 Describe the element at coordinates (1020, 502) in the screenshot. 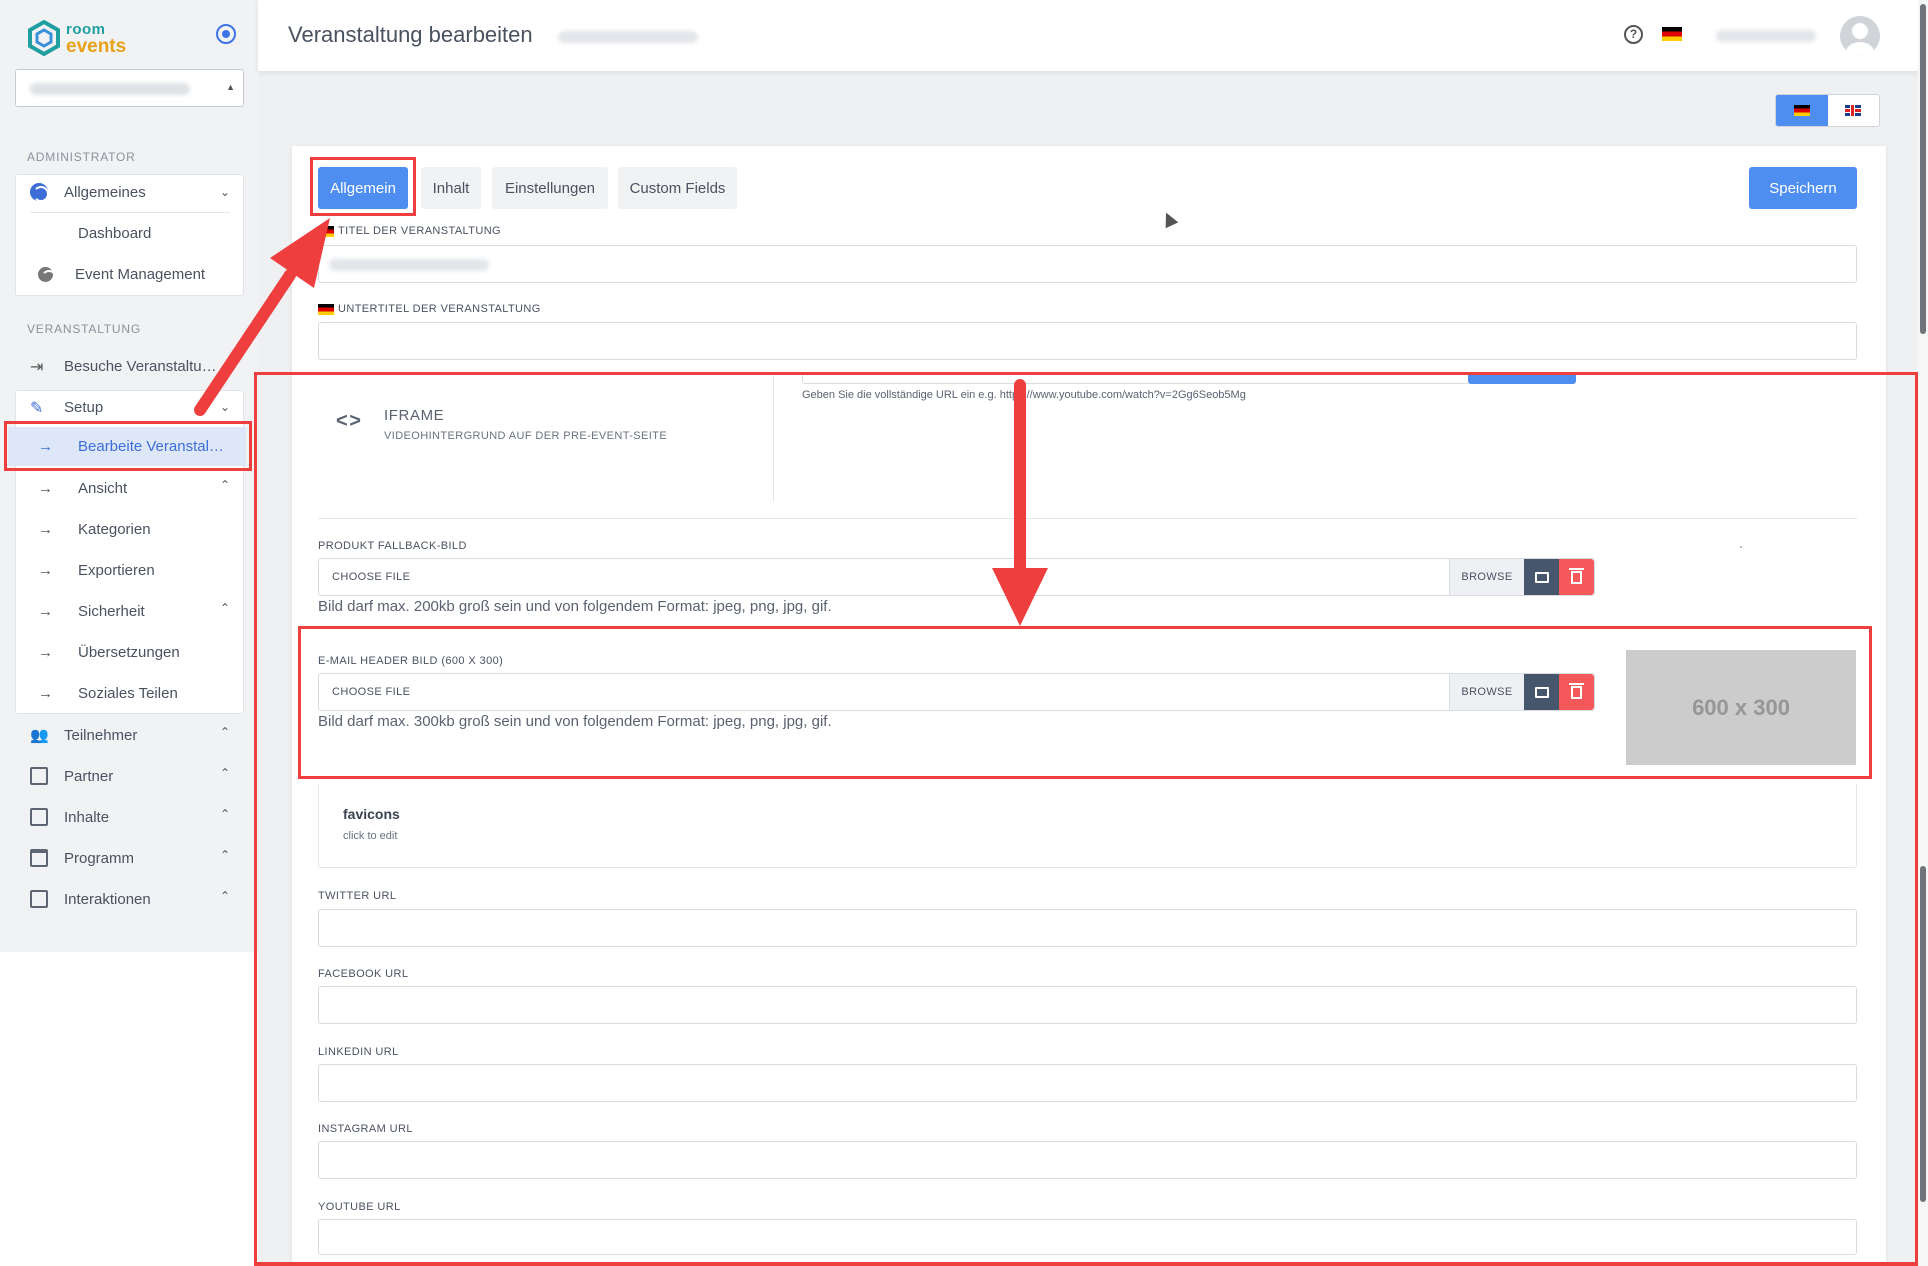

I see `annotation-arrow-down` at that location.